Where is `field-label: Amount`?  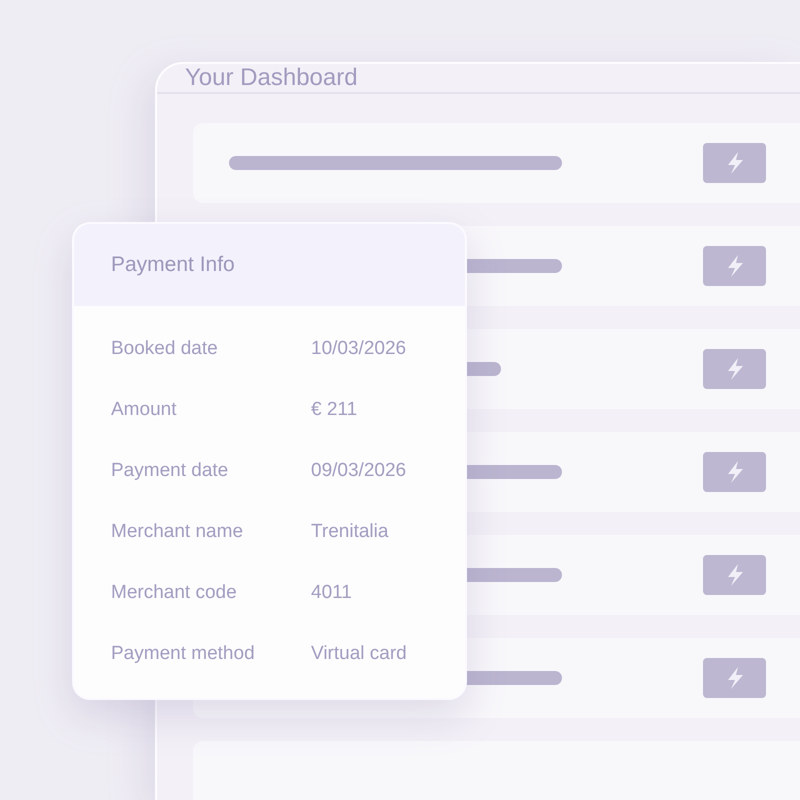
field-label: Amount is located at coordinates (144, 409).